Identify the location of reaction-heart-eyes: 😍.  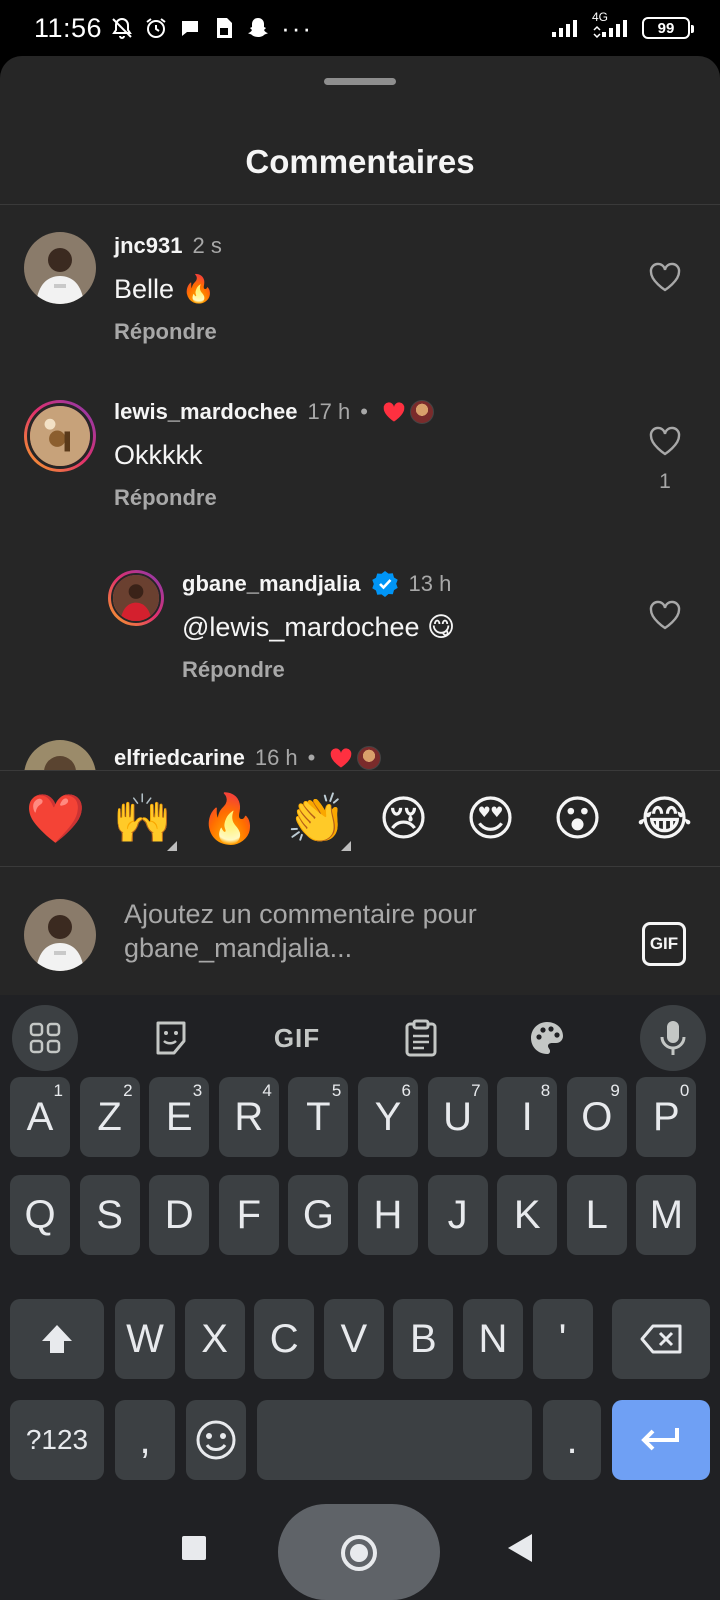
(491, 819).